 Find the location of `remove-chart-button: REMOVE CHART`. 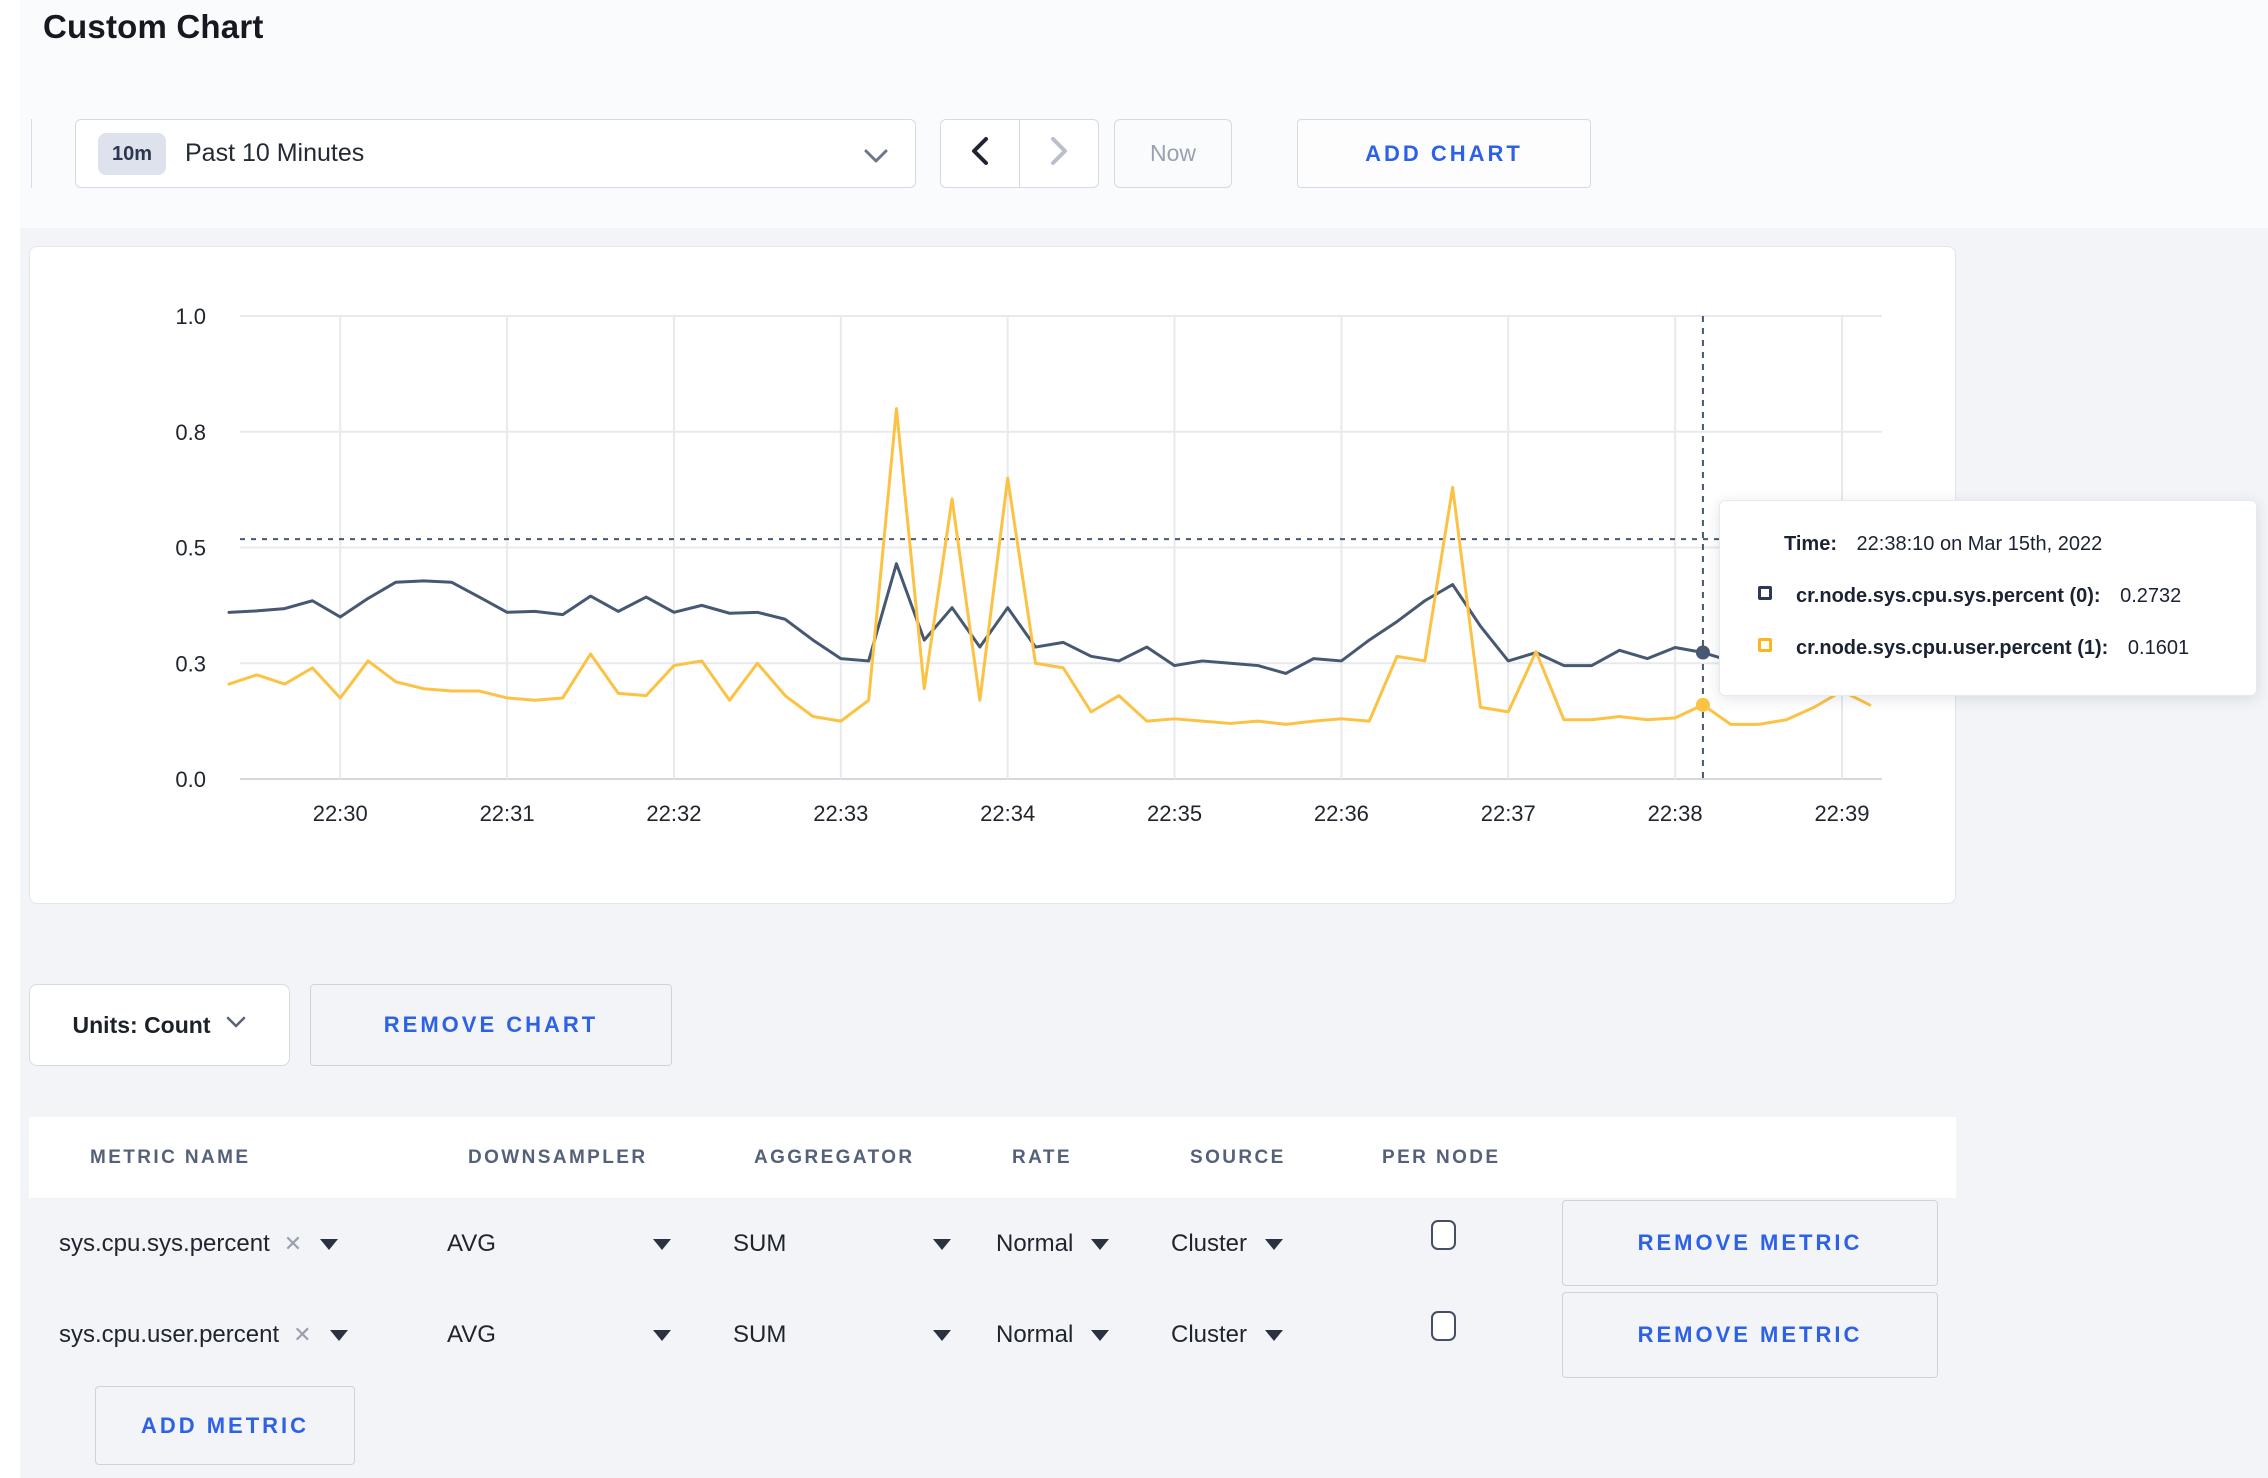

remove-chart-button: REMOVE CHART is located at coordinates (491, 1025).